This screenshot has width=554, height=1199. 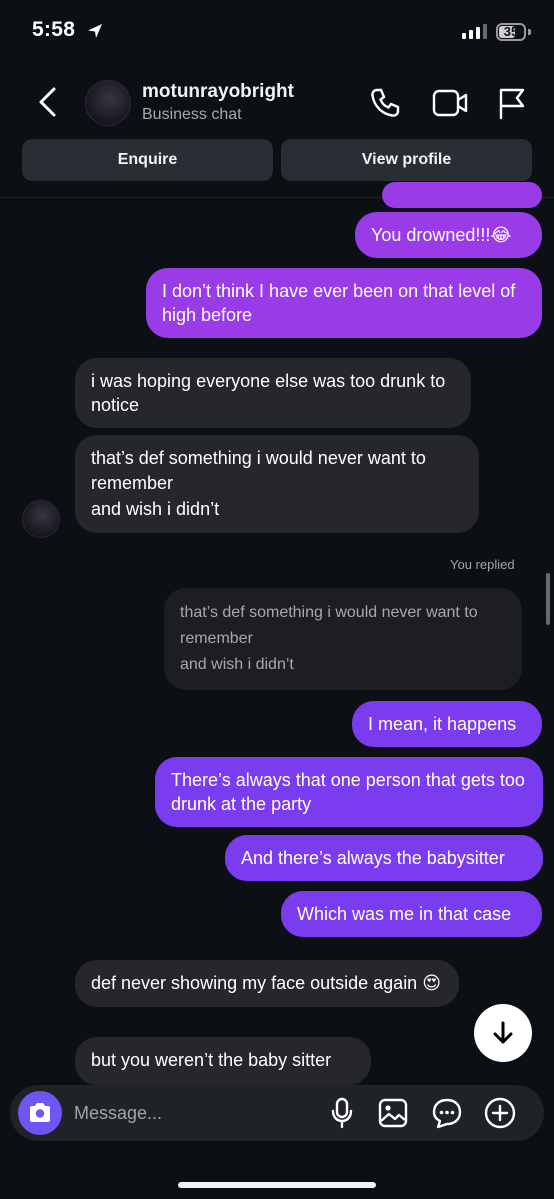 What do you see at coordinates (237, 664) in the screenshot?
I see `reply-quote-text: and wish i didn’t` at bounding box center [237, 664].